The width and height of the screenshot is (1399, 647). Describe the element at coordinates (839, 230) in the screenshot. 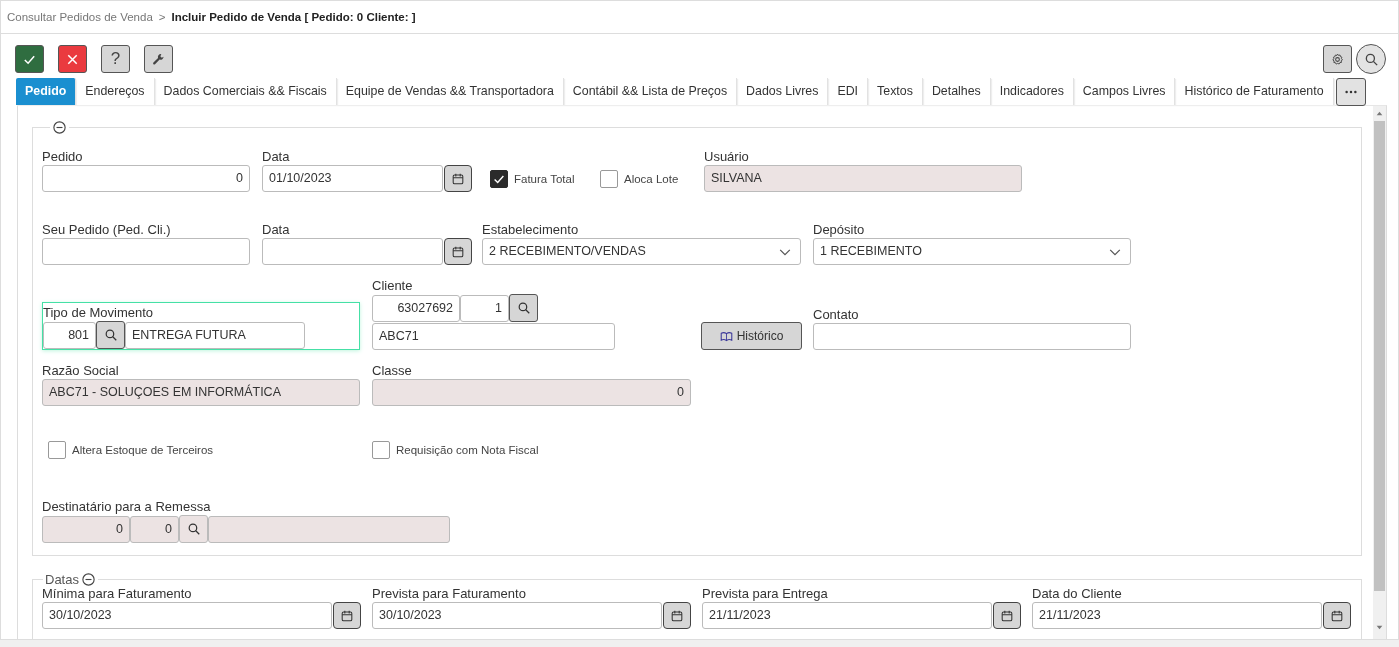

I see `field-label: Depósito` at that location.